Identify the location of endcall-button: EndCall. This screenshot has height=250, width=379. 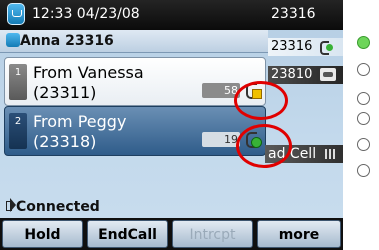
(127, 234).